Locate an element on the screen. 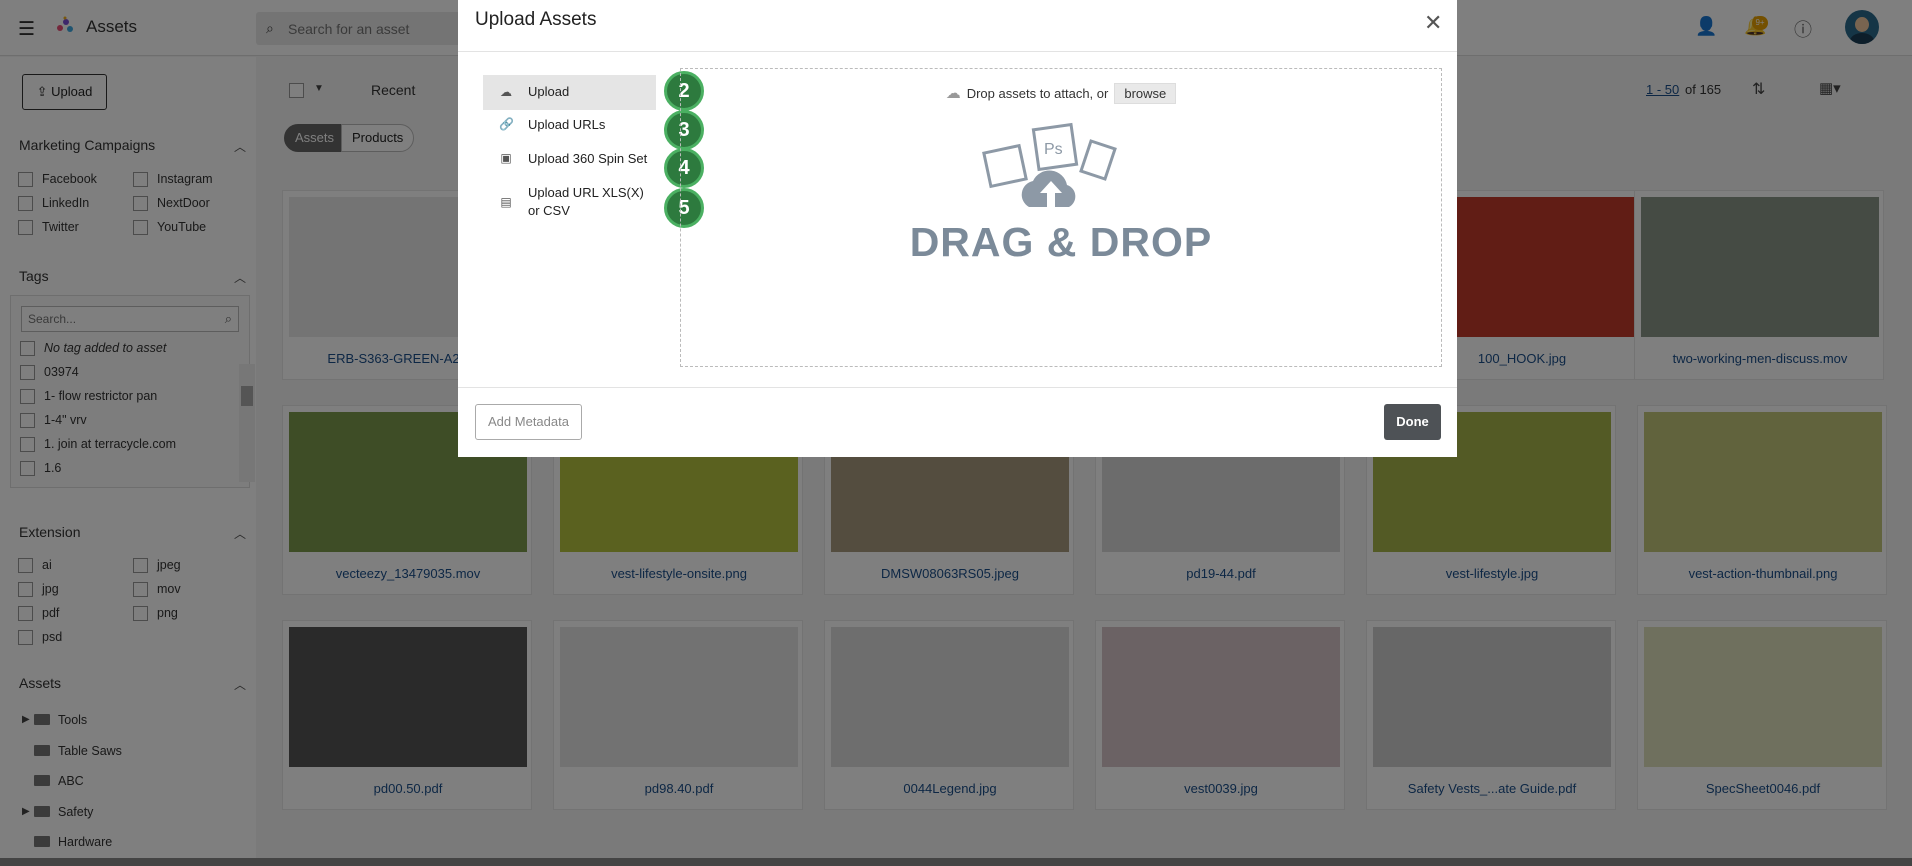 This screenshot has width=1912, height=866. option-upload: ☁ Upload is located at coordinates (569, 92).